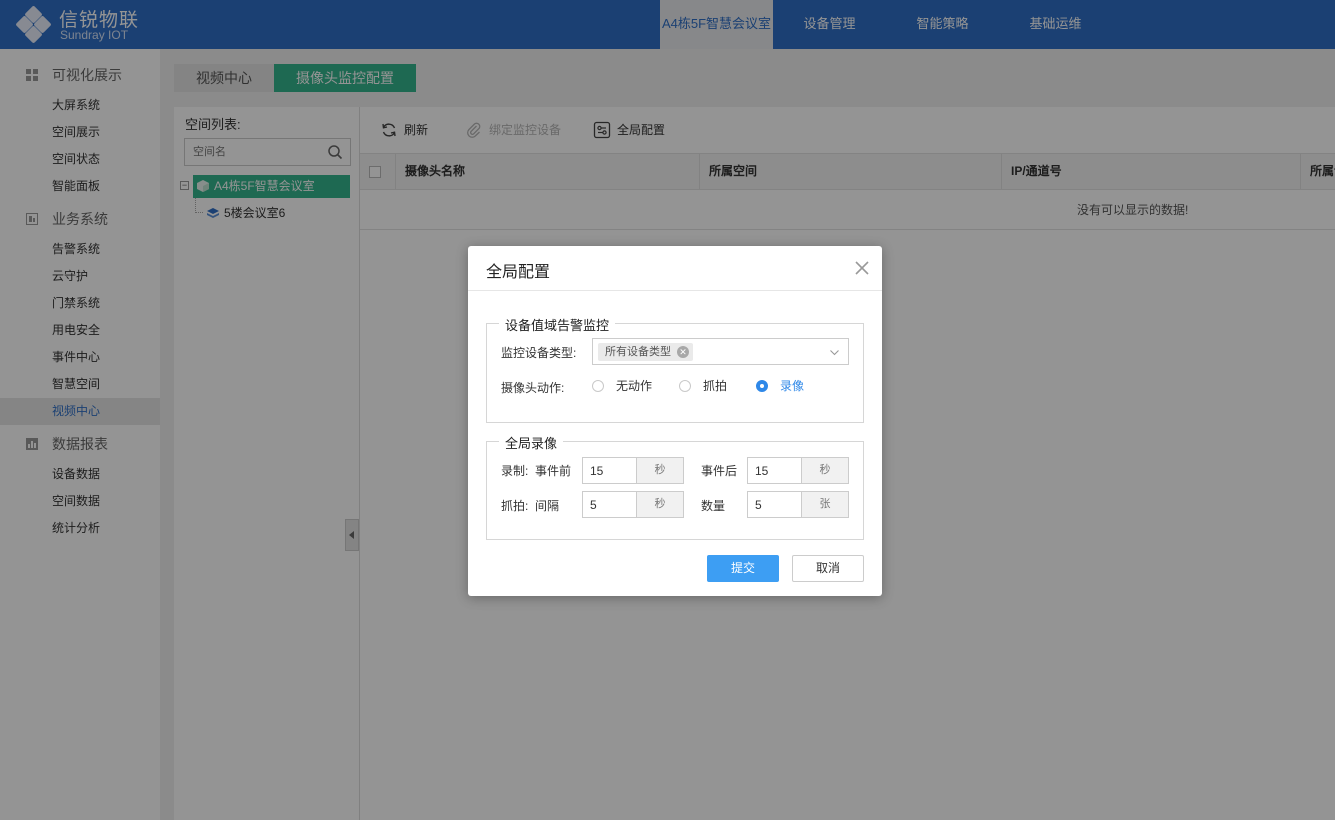 The height and width of the screenshot is (820, 1335). I want to click on submit-button: 提交, so click(743, 568).